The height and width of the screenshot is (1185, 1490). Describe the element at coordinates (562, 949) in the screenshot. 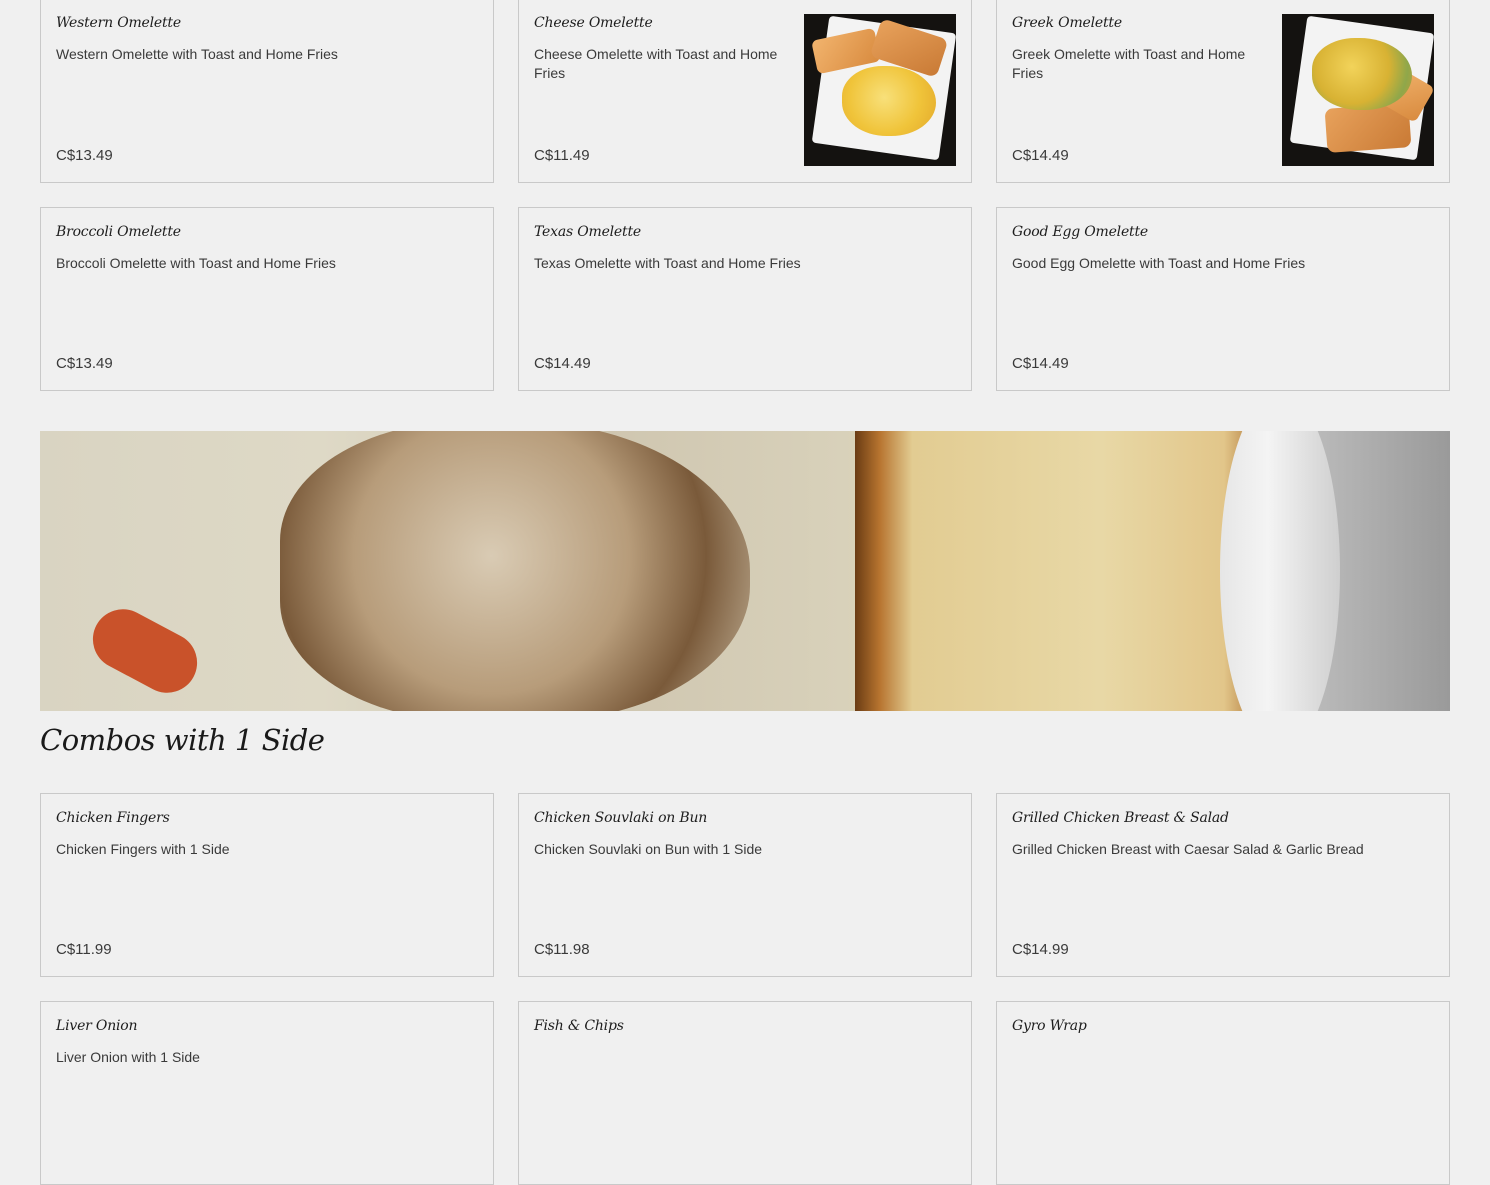

I see `menu-item-price: C$11.98` at that location.